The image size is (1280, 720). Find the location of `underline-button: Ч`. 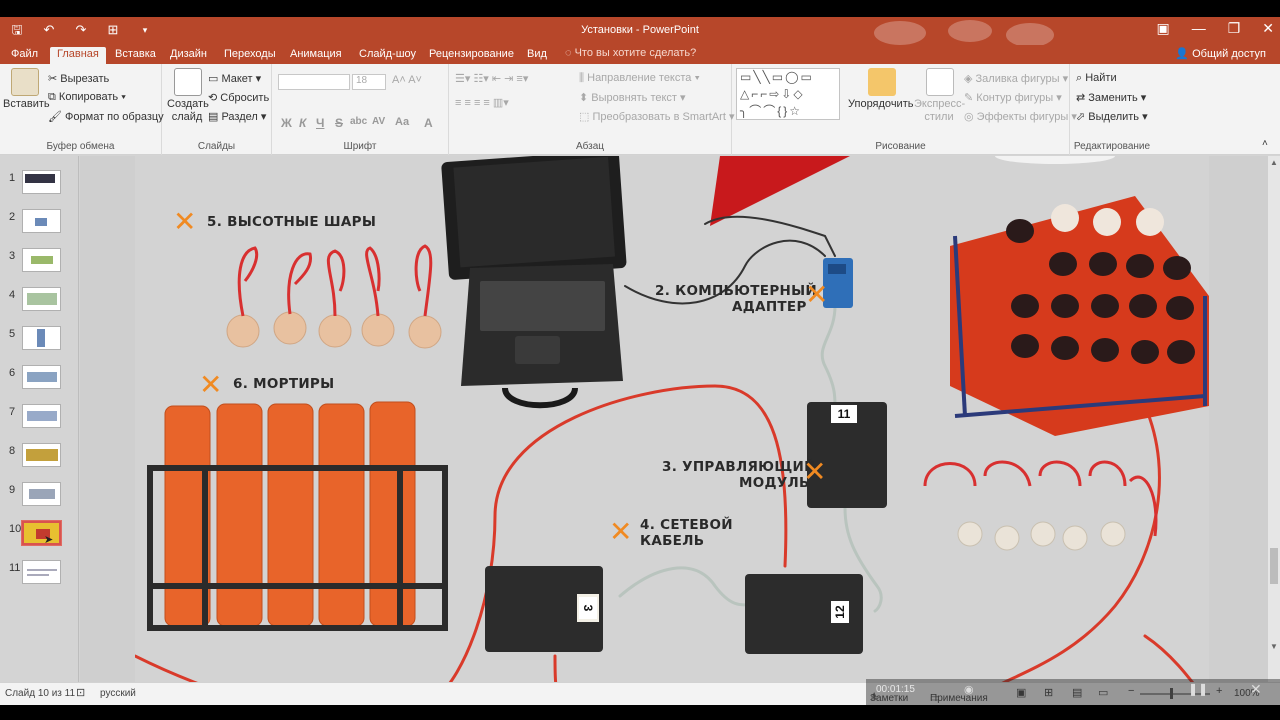

underline-button: Ч is located at coordinates (320, 123).